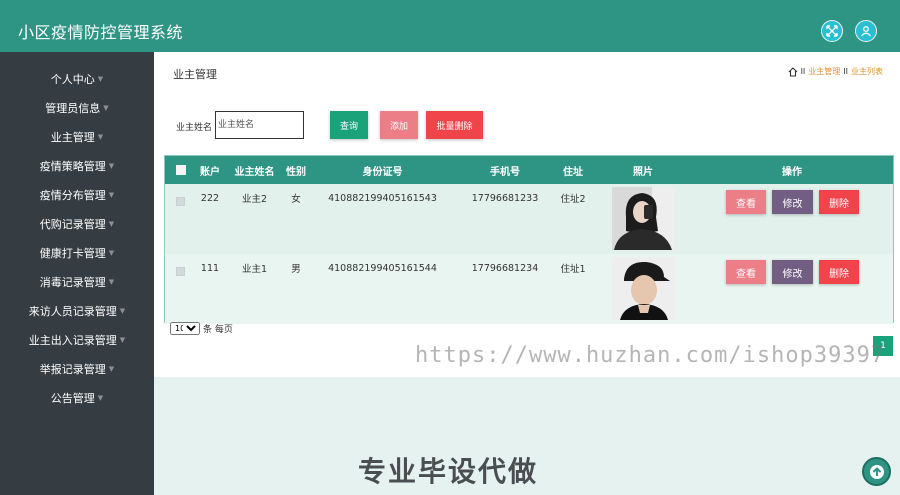  I want to click on expand-arrows-icon, so click(832, 31).